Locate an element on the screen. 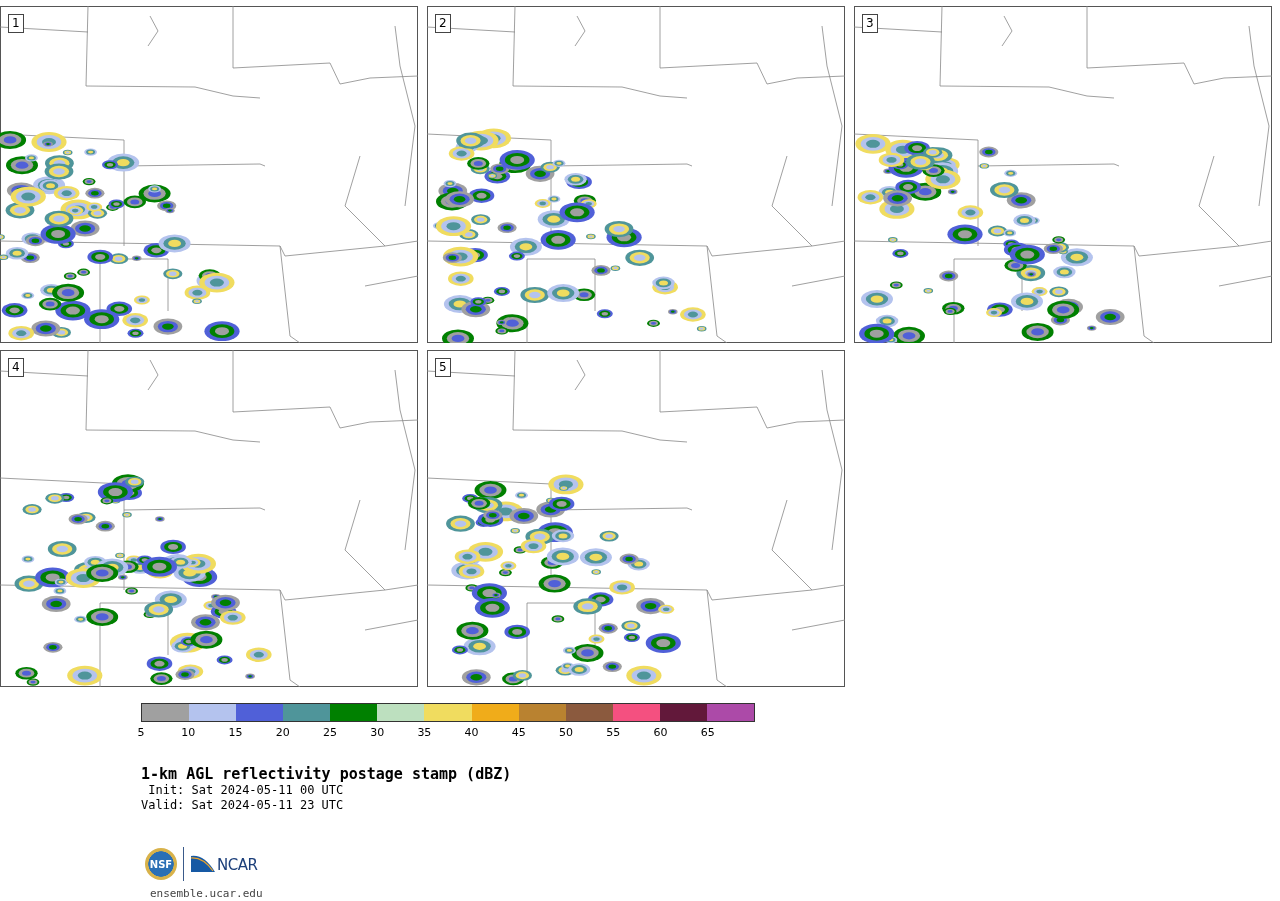 The height and width of the screenshot is (901, 1280). ncar-logo-icon is located at coordinates (203, 864).